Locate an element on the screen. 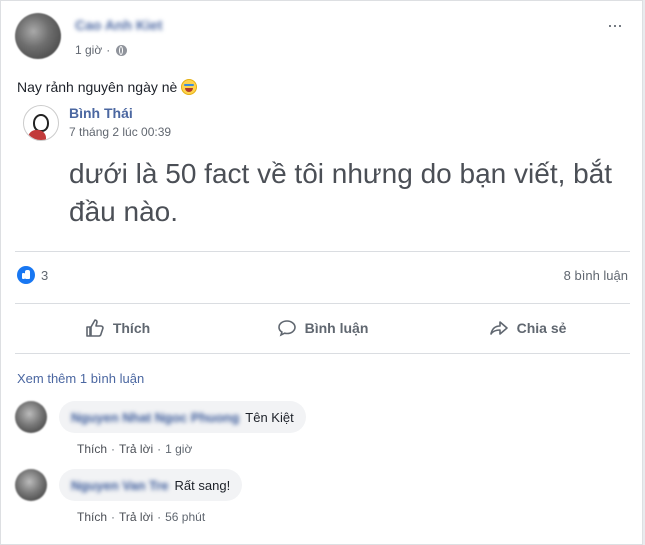  post-header: Cao Anh Kiet 1 giờ · ··· is located at coordinates (322, 39).